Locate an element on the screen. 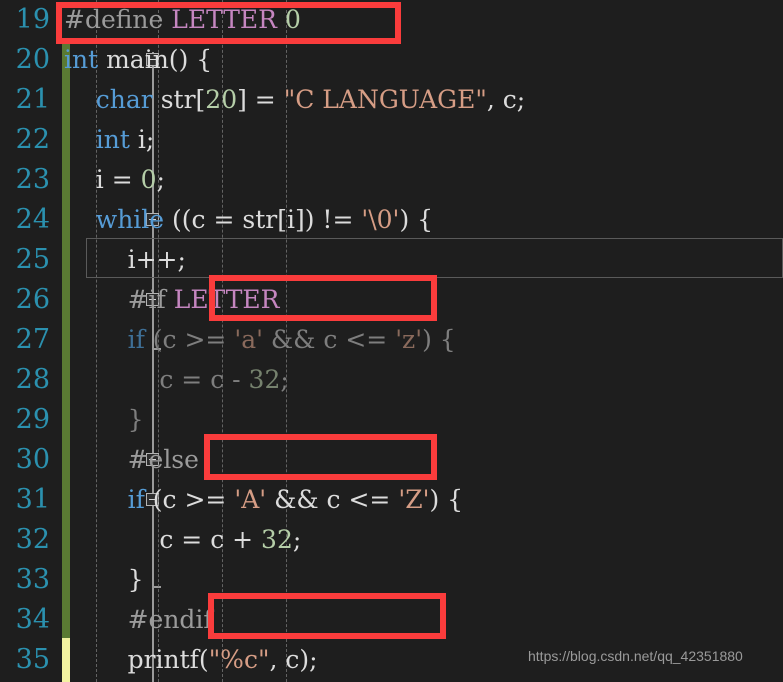 This screenshot has width=783, height=682. token-str: 'z' is located at coordinates (409, 339).